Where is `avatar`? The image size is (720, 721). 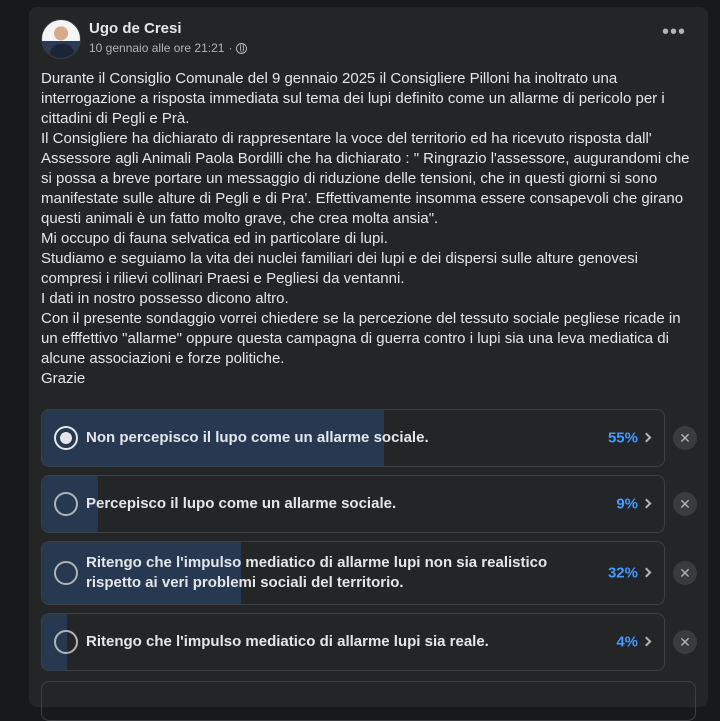 avatar is located at coordinates (61, 39).